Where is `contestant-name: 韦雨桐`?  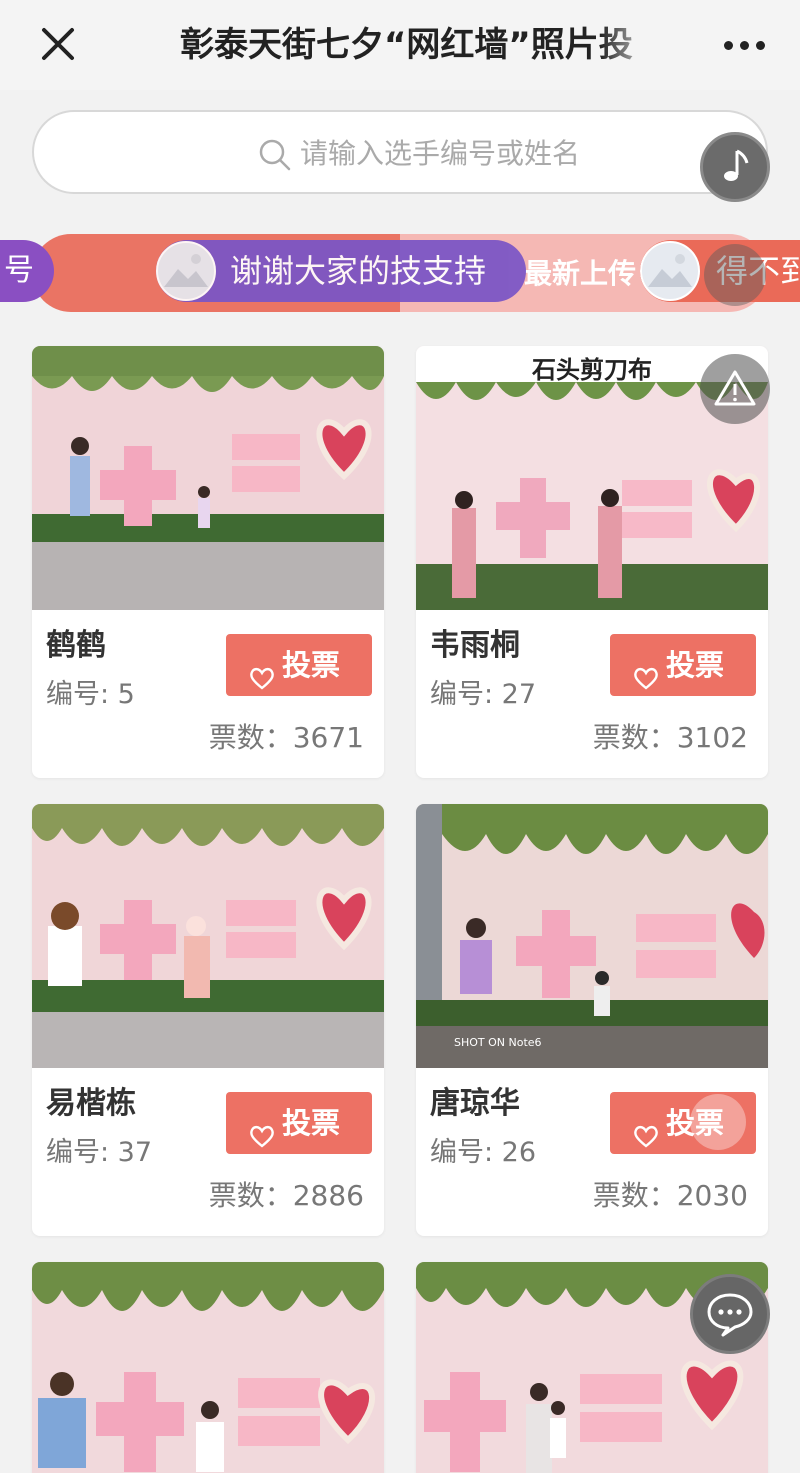
contestant-name: 韦雨桐 is located at coordinates (475, 645).